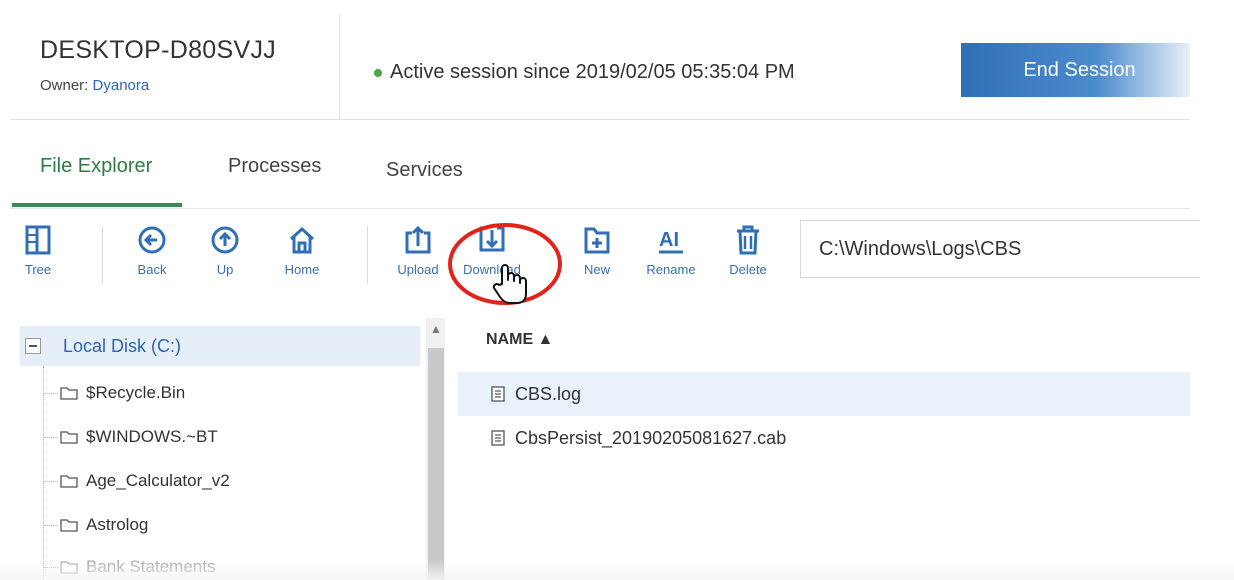 The image size is (1234, 580). I want to click on path-input, so click(1000, 249).